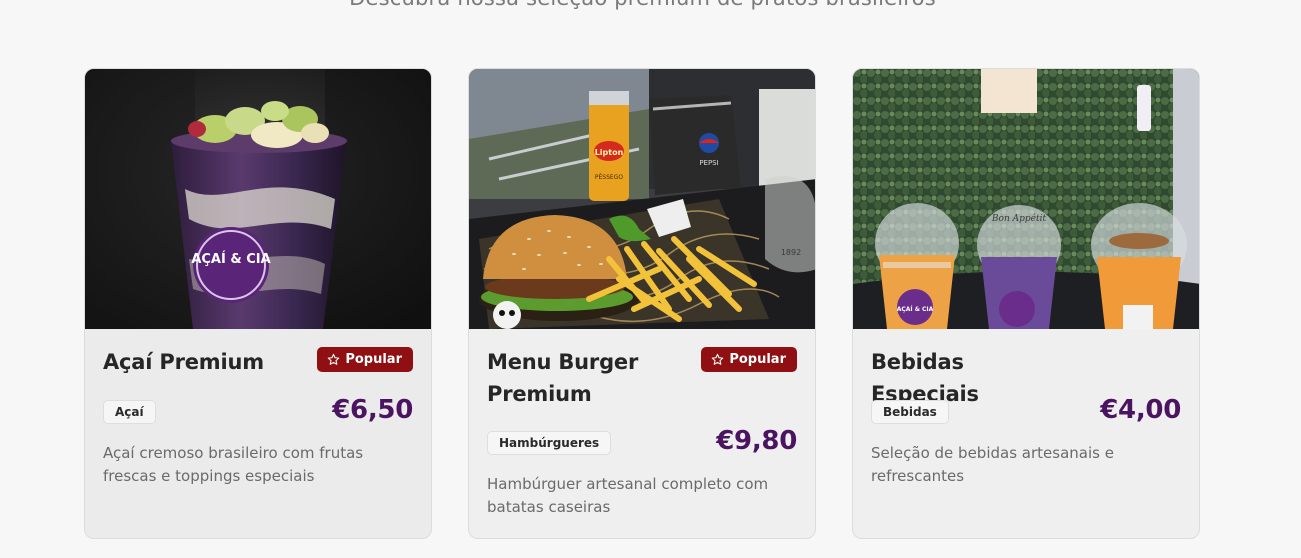  What do you see at coordinates (183, 362) in the screenshot?
I see `card-title: Açaí Premium` at bounding box center [183, 362].